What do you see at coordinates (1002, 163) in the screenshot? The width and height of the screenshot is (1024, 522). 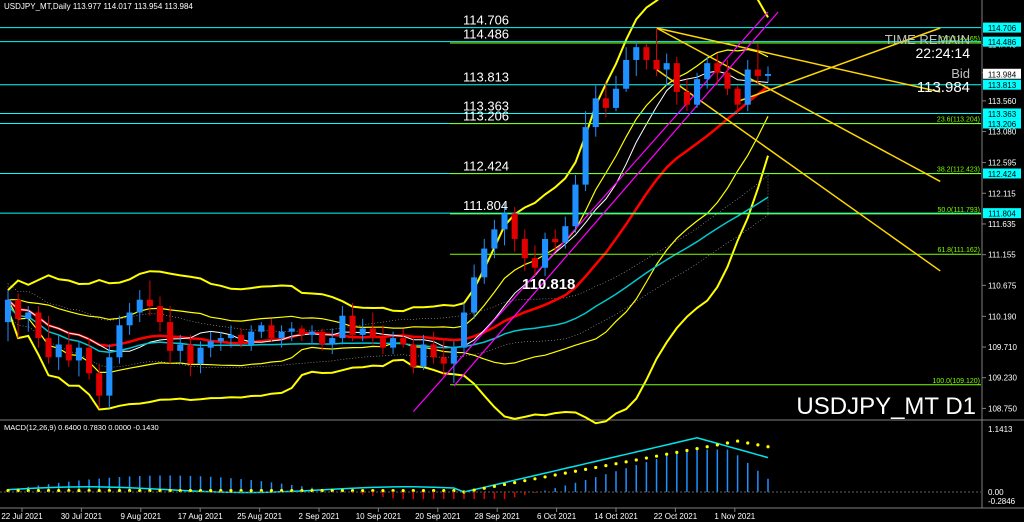 I see `axis-tick-label-4: 112.595` at bounding box center [1002, 163].